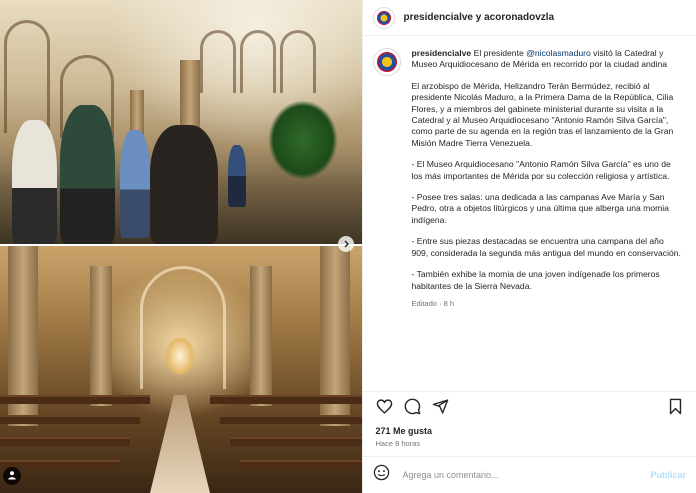  I want to click on comment-icon, so click(412, 409).